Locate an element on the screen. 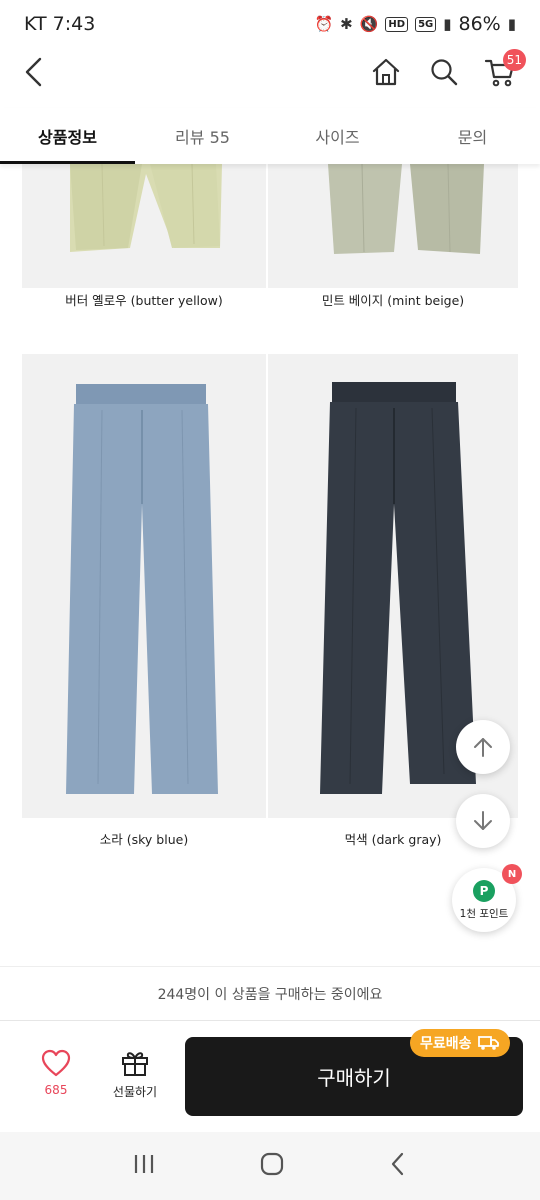  home-icon is located at coordinates (386, 72).